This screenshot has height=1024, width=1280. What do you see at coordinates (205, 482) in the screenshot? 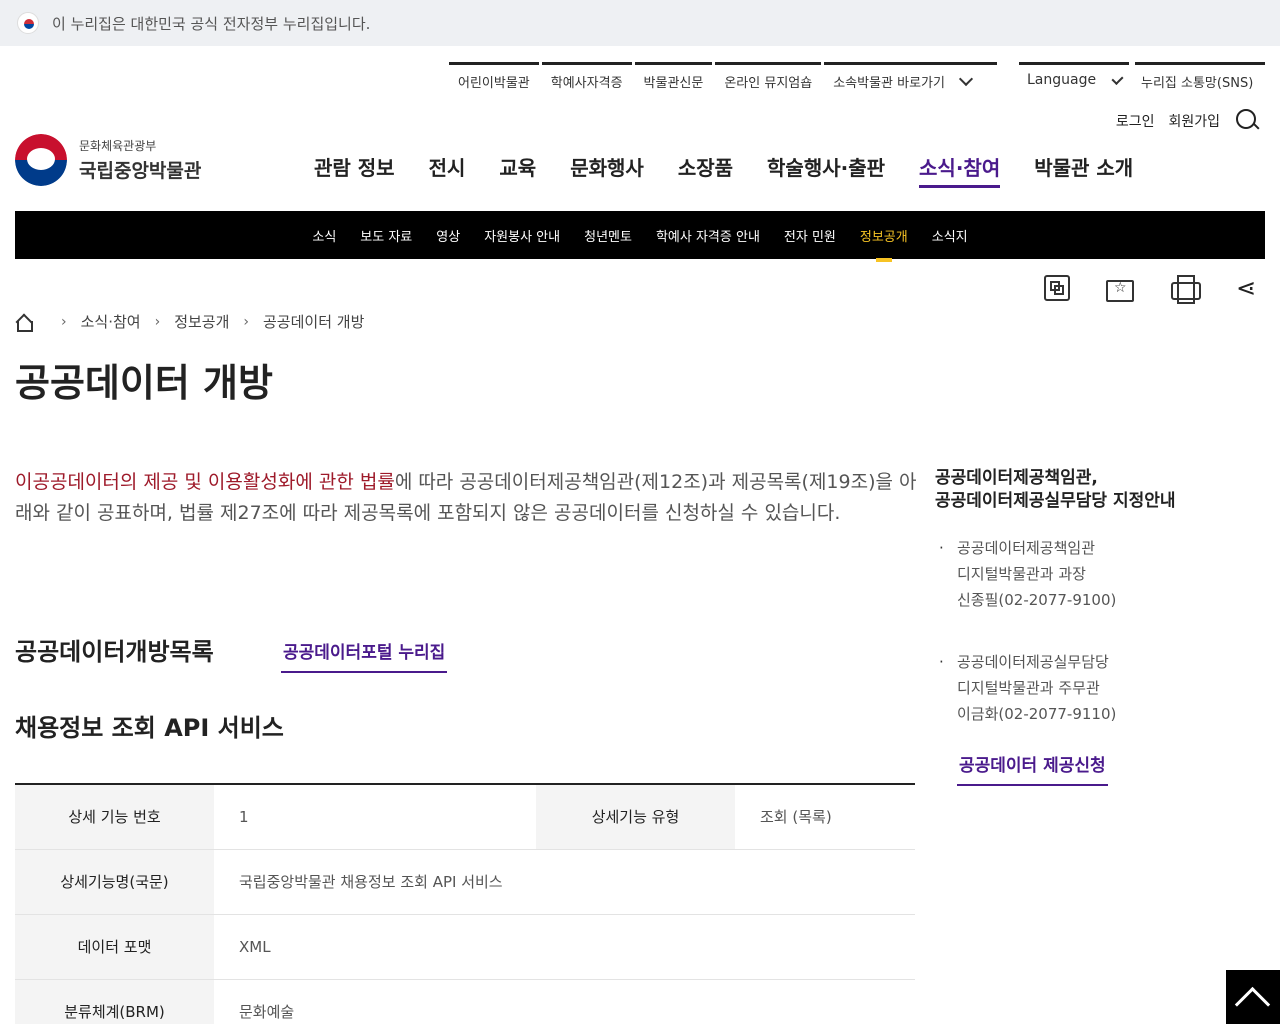
I see `law-link: 이공공데이터의 제공 및 이용활성화에 관한 법률` at bounding box center [205, 482].